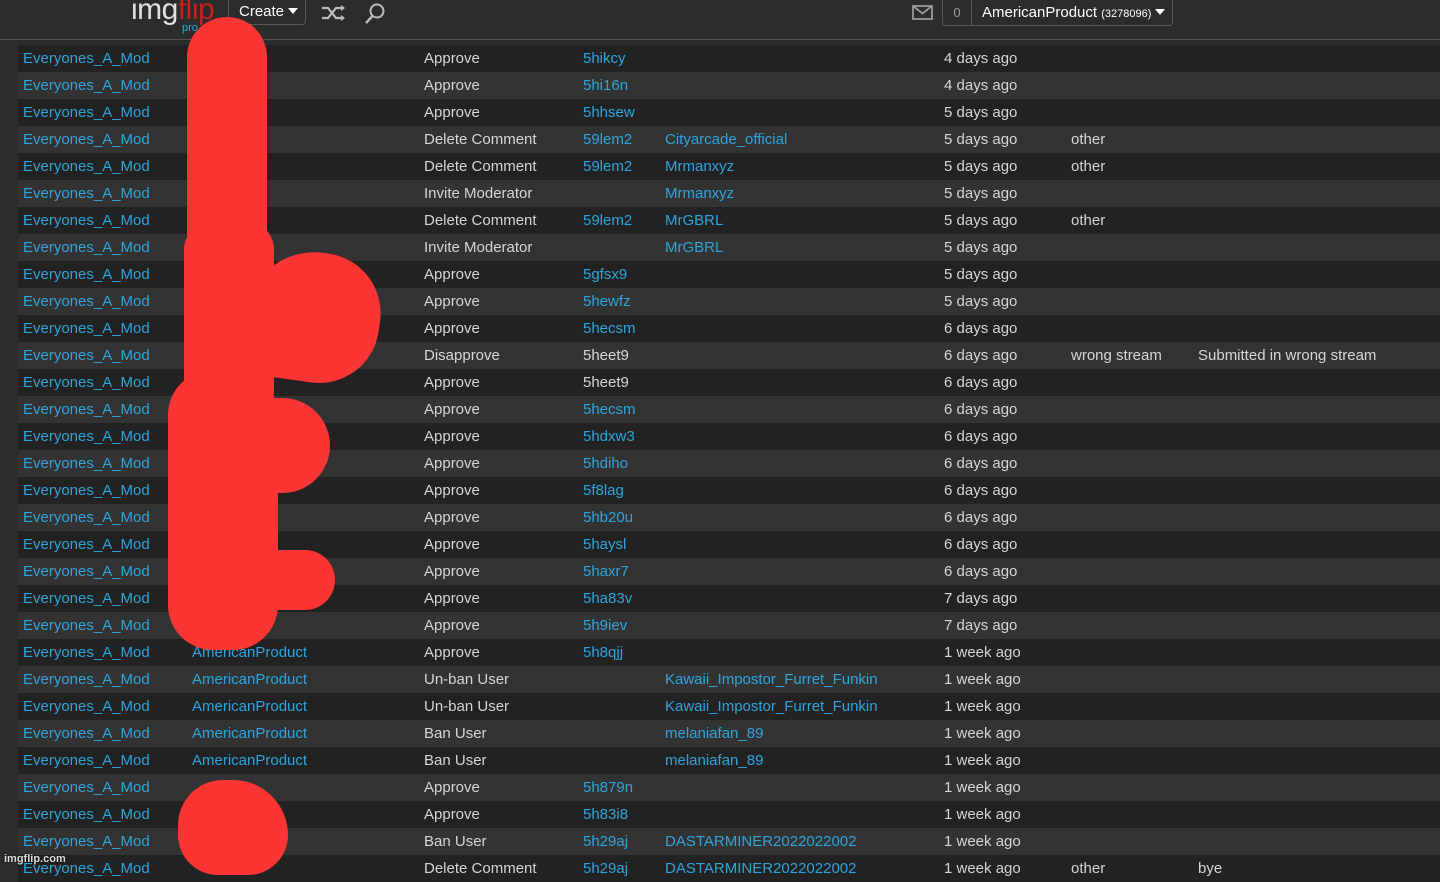 Image resolution: width=1440 pixels, height=882 pixels. Describe the element at coordinates (605, 841) in the screenshot. I see `post-id: 5h29aj` at that location.